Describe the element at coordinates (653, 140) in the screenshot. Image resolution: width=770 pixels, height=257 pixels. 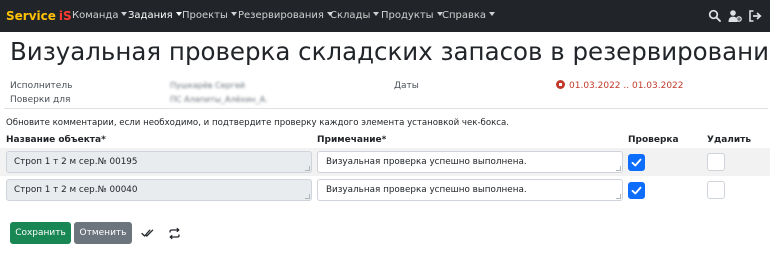
I see `column-header-check: Проверка` at that location.